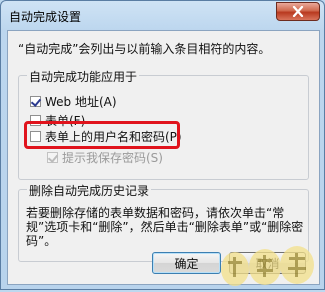 This screenshot has height=292, width=325. What do you see at coordinates (112, 158) in the screenshot?
I see `prompt-save-password-label: 提示我保存密码(S)` at bounding box center [112, 158].